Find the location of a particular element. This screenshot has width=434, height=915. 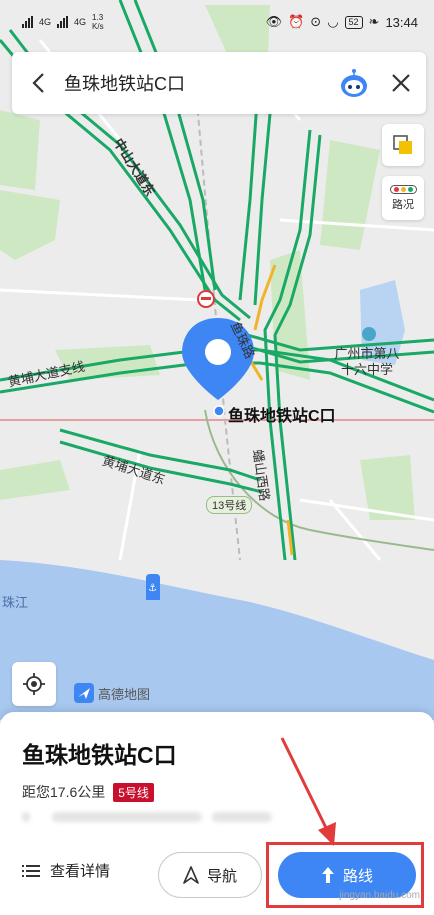

metro-line-5-badge: 5号线 is located at coordinates (133, 792).